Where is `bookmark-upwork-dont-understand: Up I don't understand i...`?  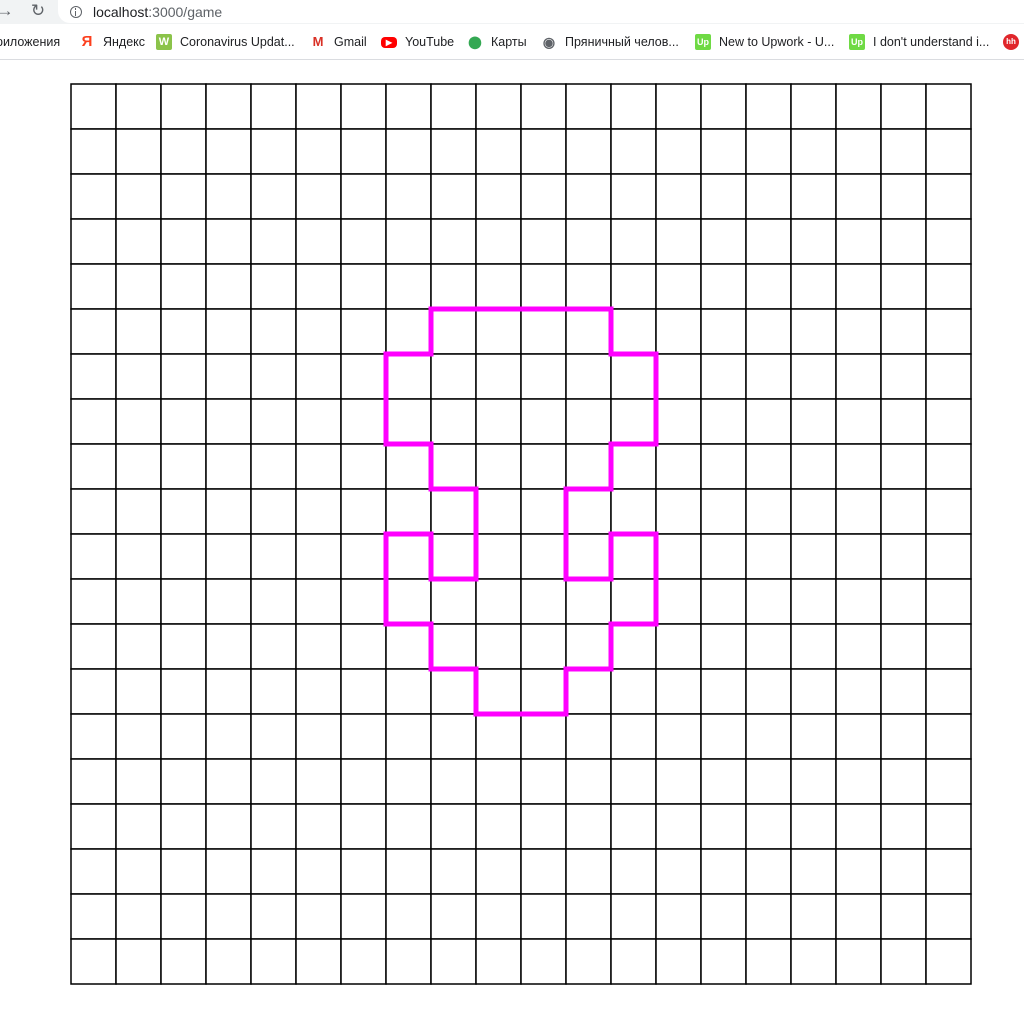 bookmark-upwork-dont-understand: Up I don't understand i... is located at coordinates (919, 42).